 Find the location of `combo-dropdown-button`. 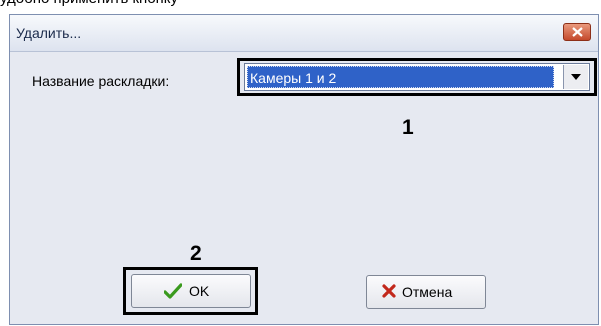

combo-dropdown-button is located at coordinates (575, 77).